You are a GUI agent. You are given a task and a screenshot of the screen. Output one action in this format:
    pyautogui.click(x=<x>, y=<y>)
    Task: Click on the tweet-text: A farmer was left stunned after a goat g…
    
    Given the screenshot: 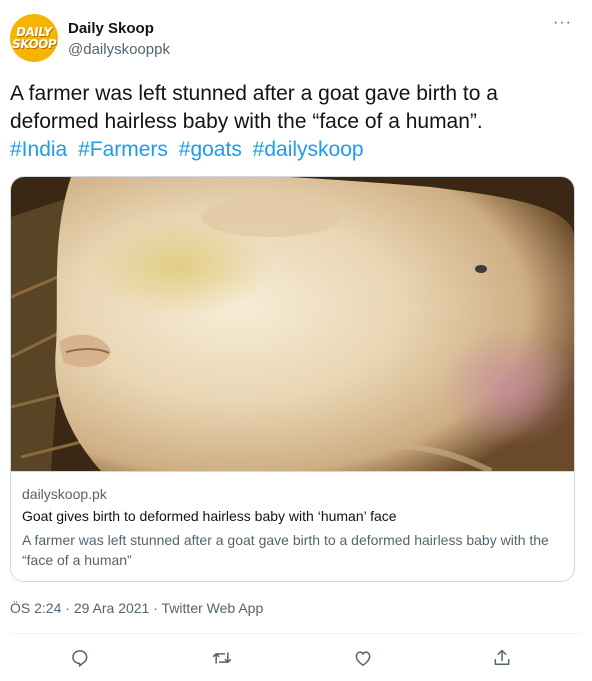 What is the action you would take?
    pyautogui.click(x=295, y=122)
    